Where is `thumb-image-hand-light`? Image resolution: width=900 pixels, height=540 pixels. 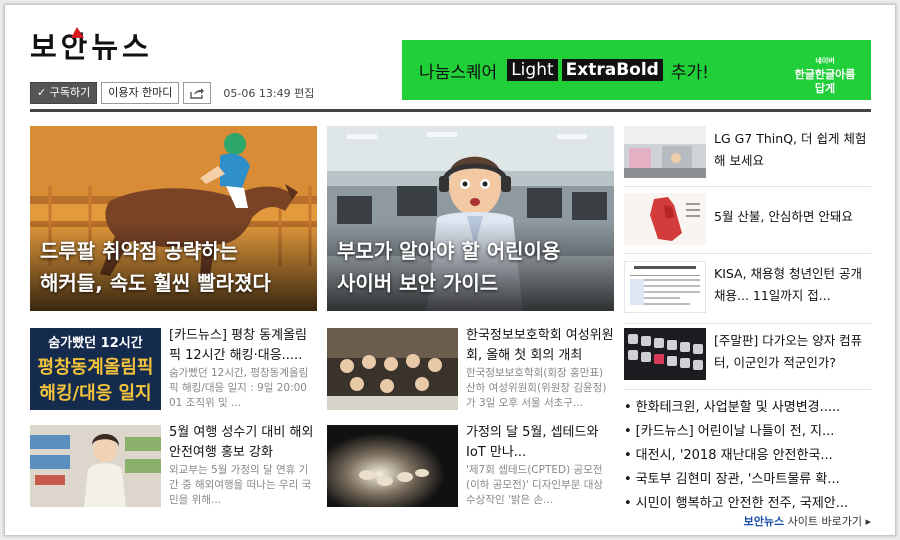 thumb-image-hand-light is located at coordinates (392, 466).